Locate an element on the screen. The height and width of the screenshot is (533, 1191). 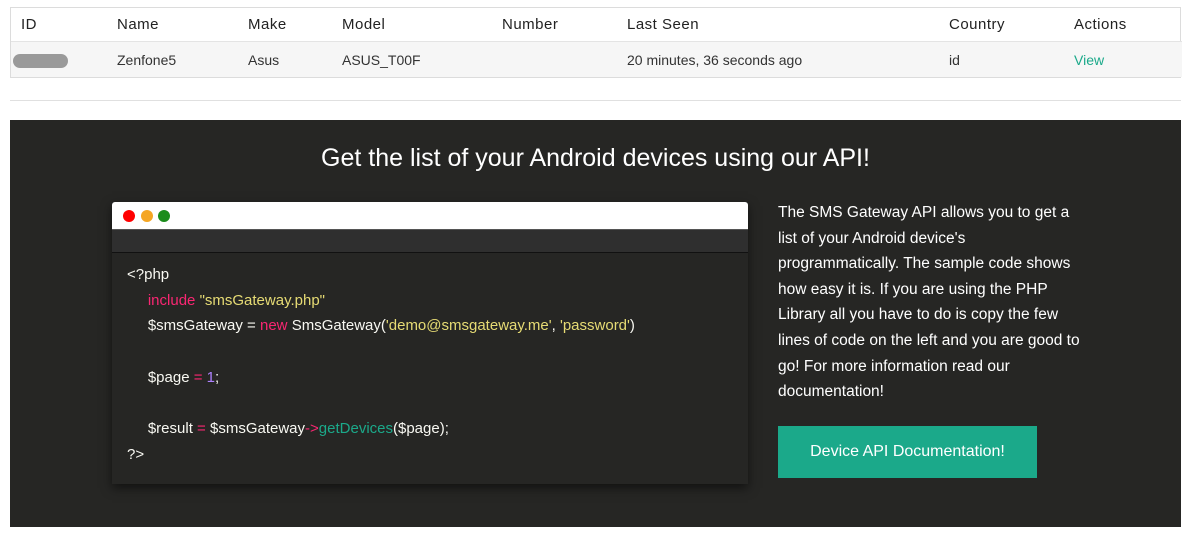
view-device-link: View is located at coordinates (1089, 60).